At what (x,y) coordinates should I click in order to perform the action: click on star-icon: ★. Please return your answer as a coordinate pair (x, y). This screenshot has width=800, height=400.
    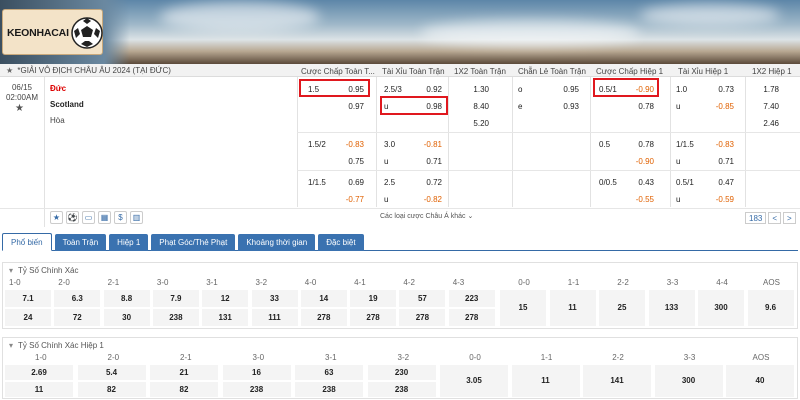
    Looking at the image, I should click on (56, 217).